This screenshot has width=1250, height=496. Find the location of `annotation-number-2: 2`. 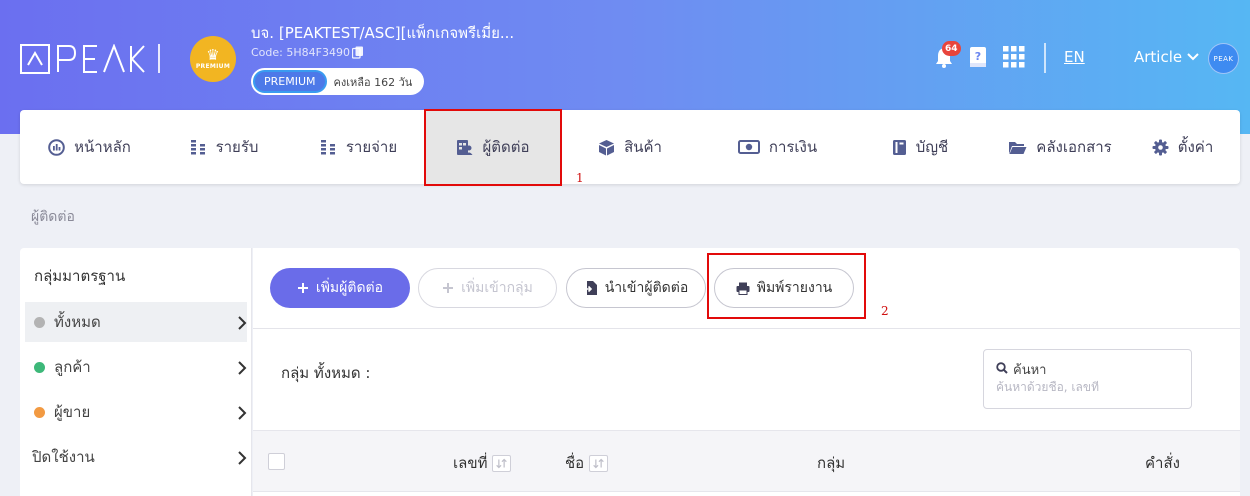

annotation-number-2: 2 is located at coordinates (885, 311).